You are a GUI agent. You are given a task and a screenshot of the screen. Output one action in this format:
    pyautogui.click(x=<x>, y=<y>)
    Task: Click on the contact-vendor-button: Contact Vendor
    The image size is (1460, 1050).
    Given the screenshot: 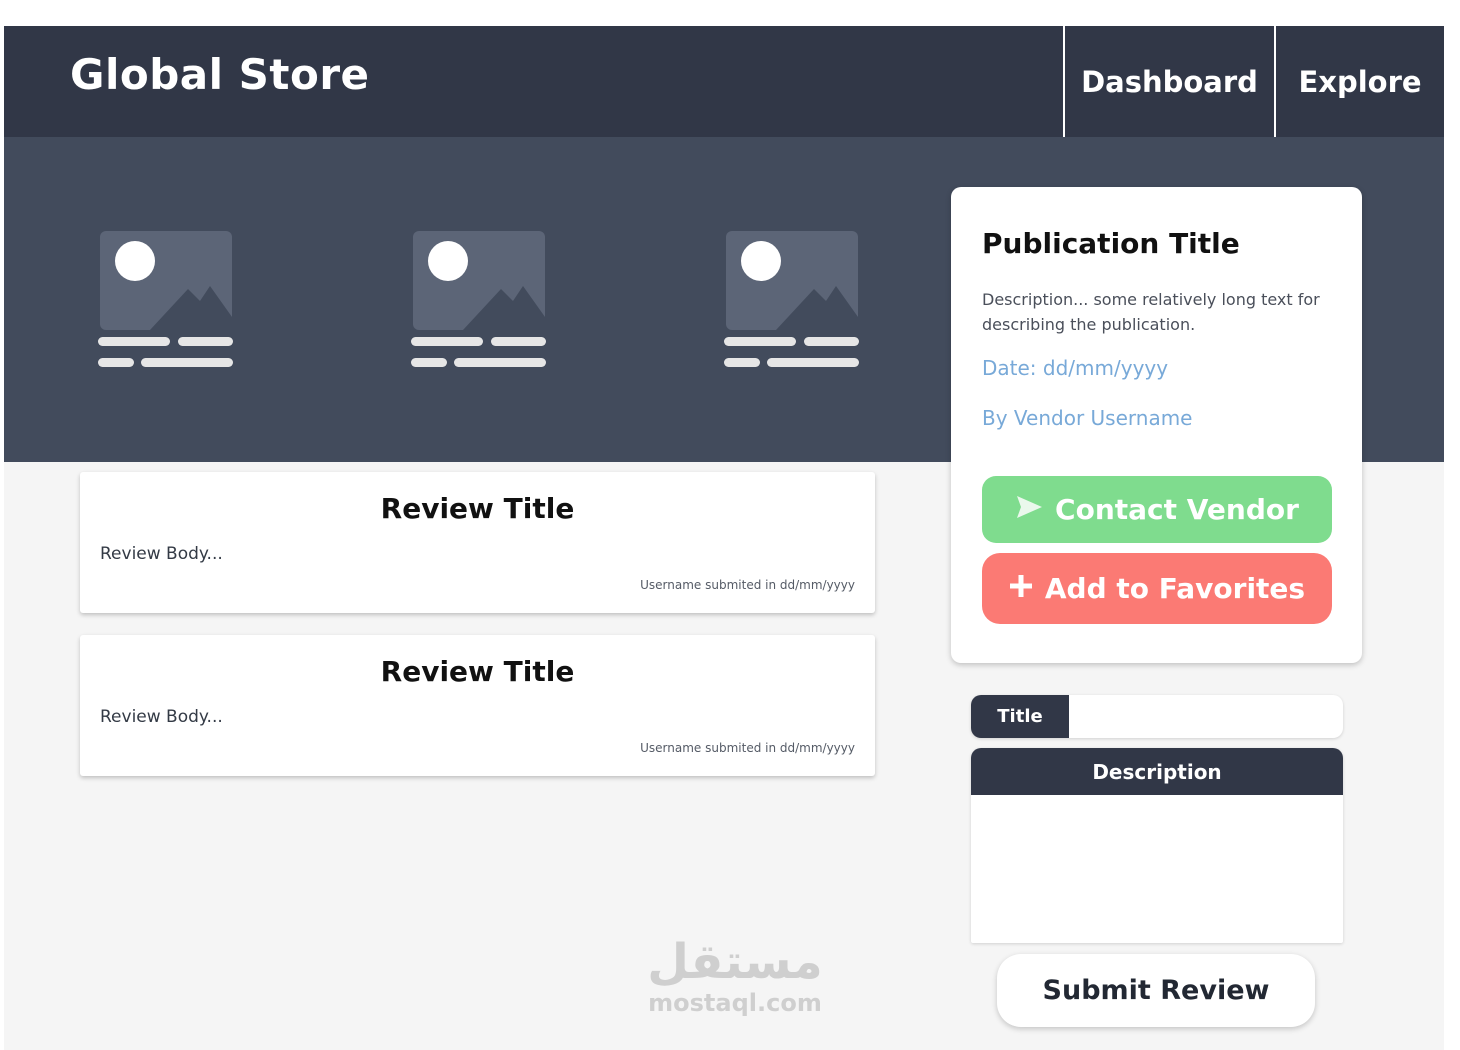 What is the action you would take?
    pyautogui.click(x=1157, y=509)
    